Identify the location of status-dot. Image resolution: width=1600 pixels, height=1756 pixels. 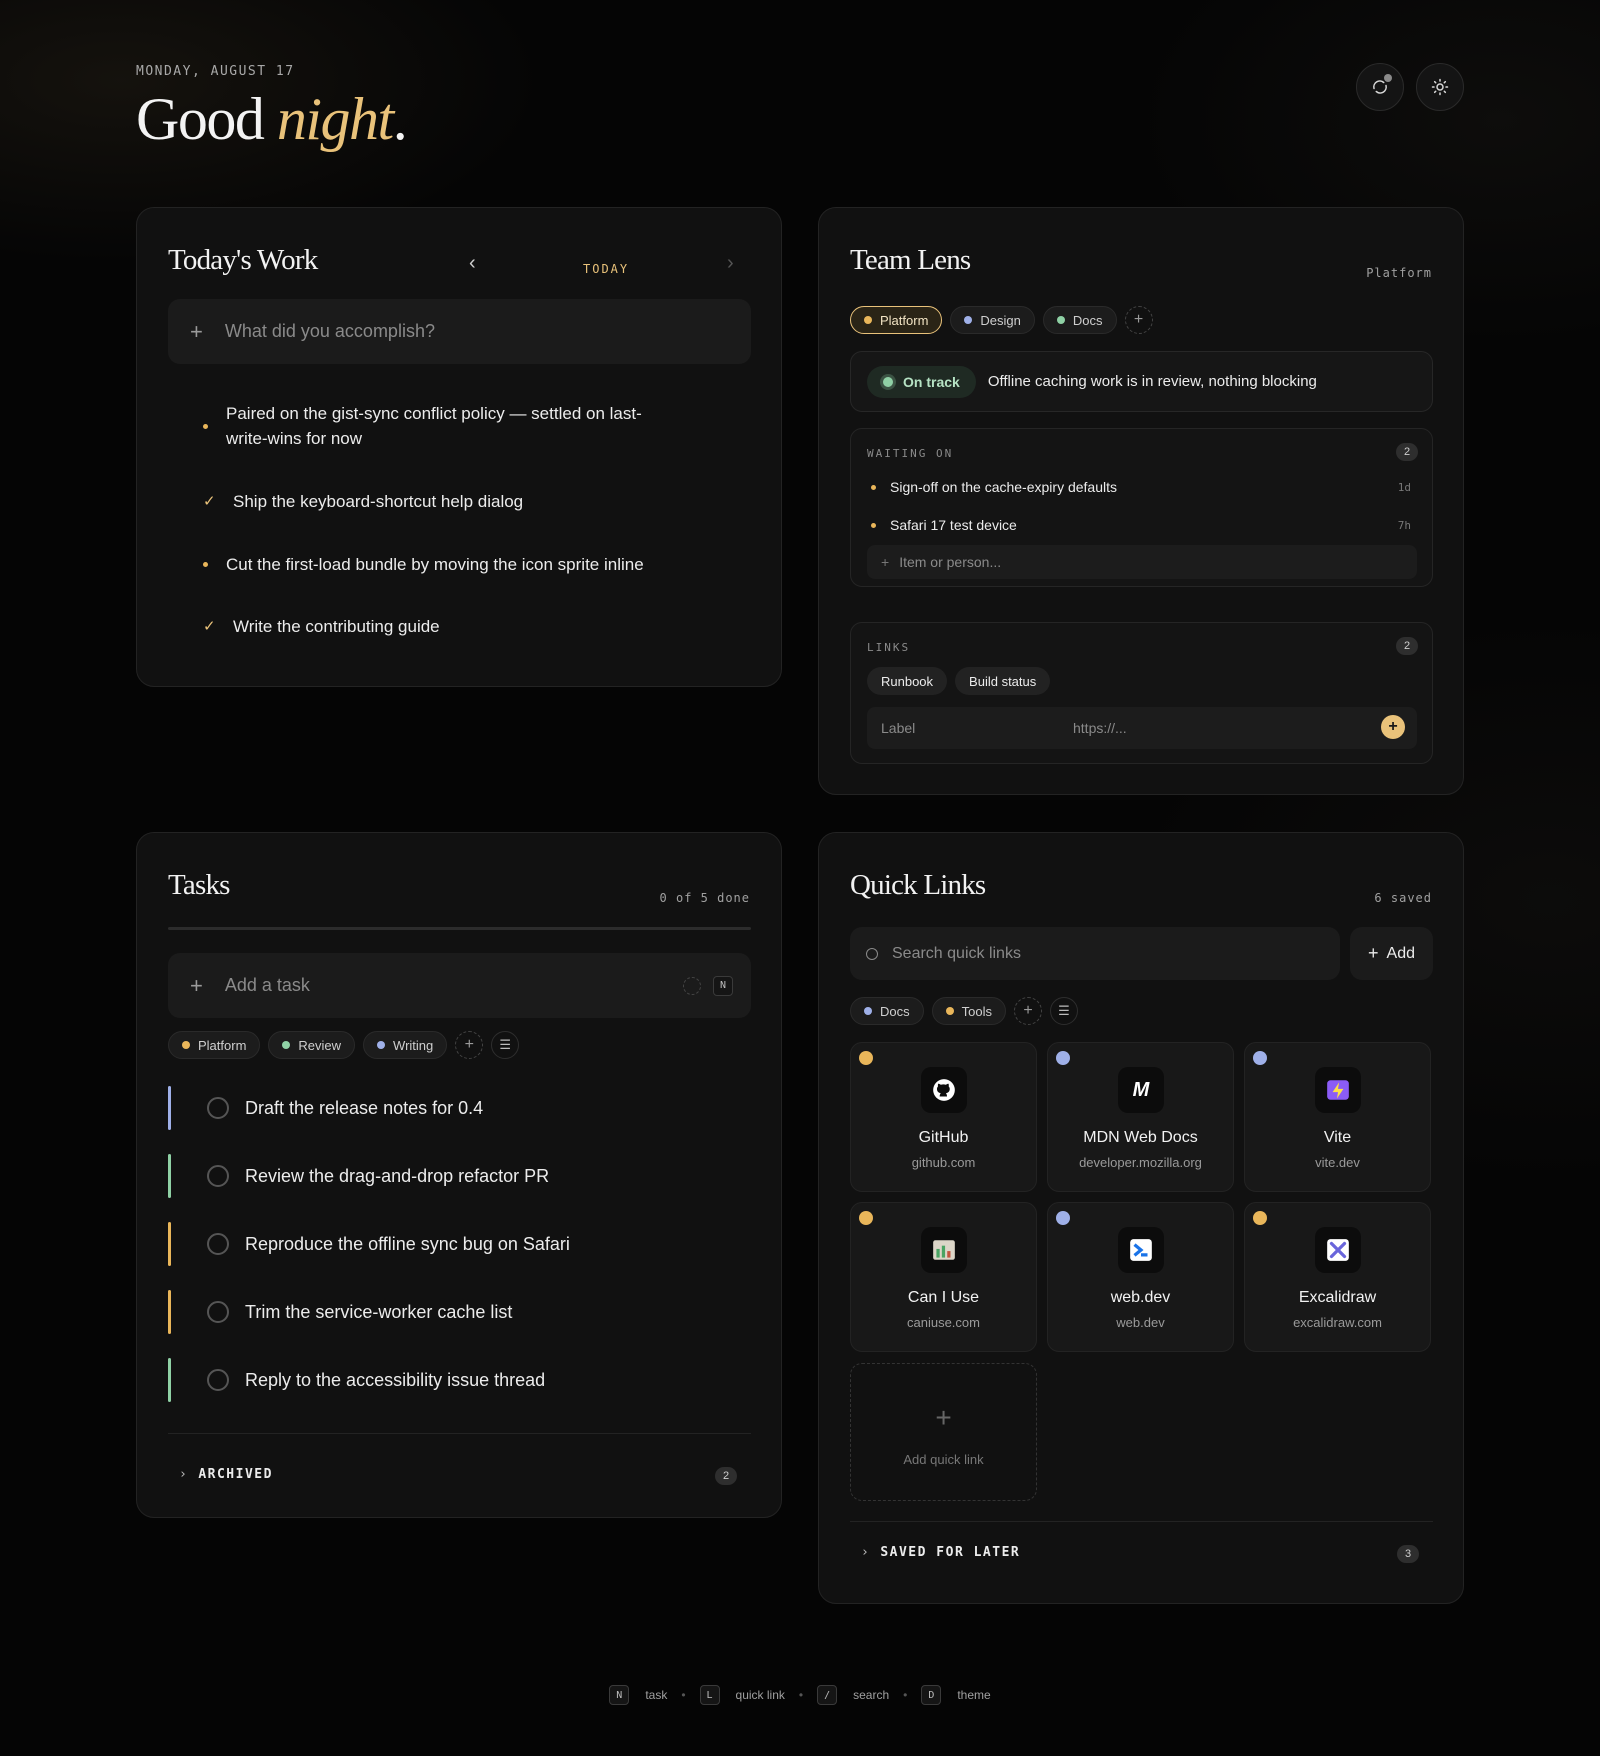
(888, 381).